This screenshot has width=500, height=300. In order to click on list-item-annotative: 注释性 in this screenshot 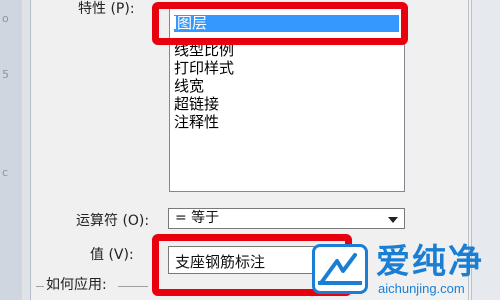, I will do `click(196, 122)`.